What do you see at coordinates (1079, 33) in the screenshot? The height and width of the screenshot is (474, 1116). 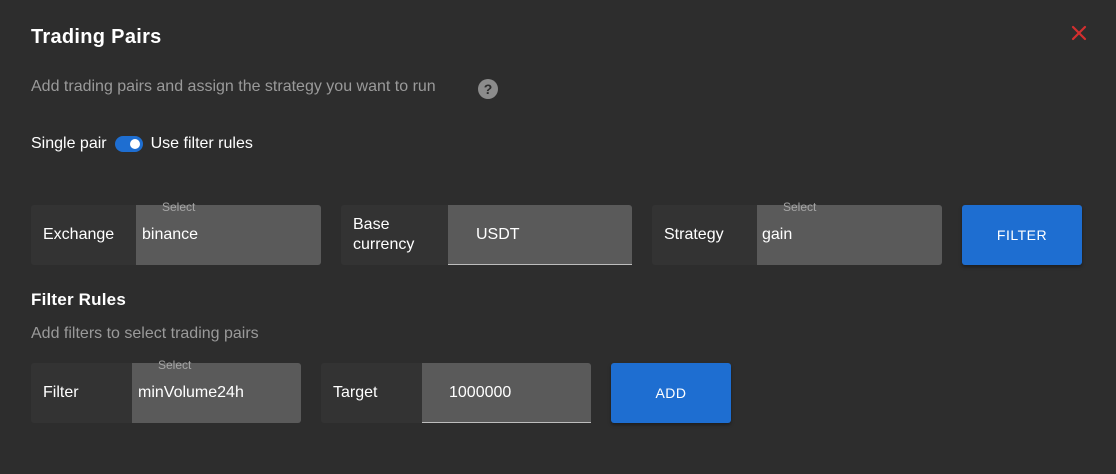 I see `close-icon` at bounding box center [1079, 33].